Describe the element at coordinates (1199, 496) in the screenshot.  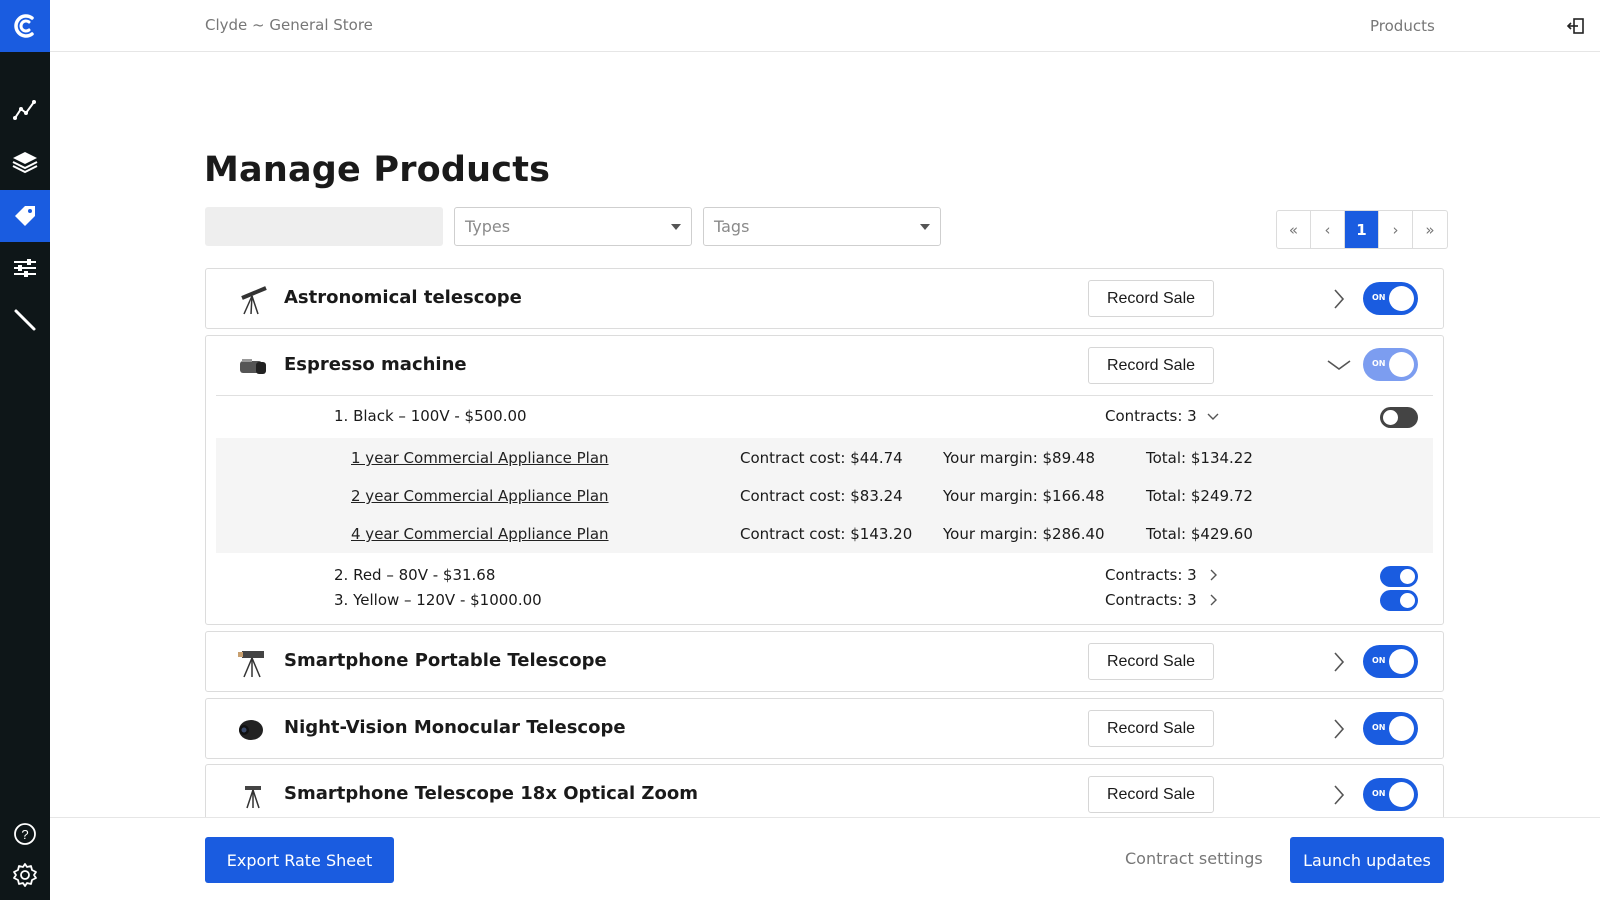
I see `plan-total: Total: $249.72` at that location.